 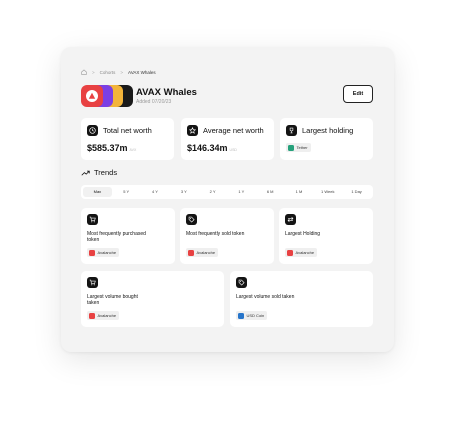 I want to click on home-icon, so click(x=84, y=72).